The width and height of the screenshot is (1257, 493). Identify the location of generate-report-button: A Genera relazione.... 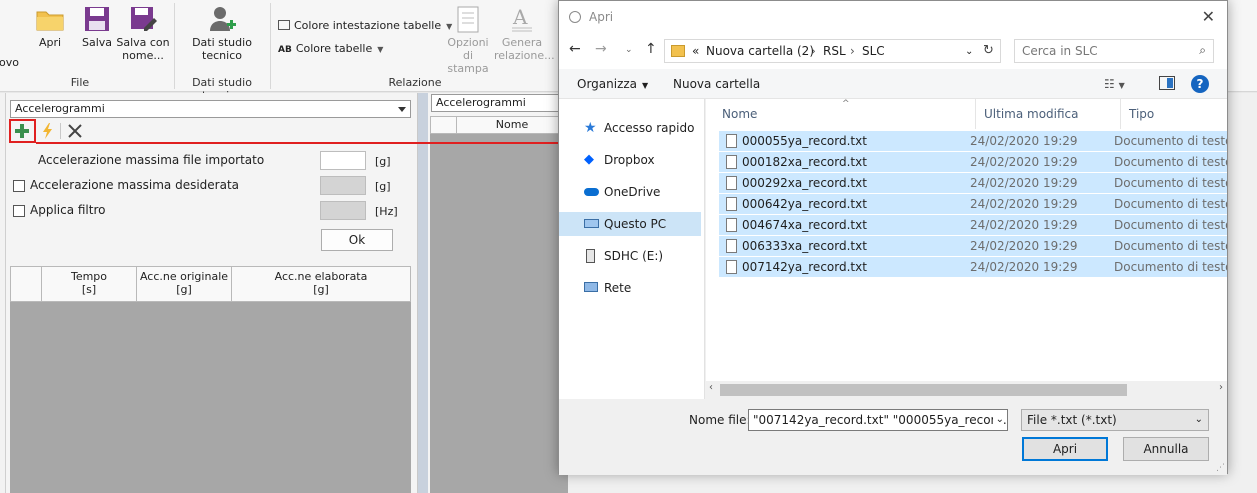
(524, 33).